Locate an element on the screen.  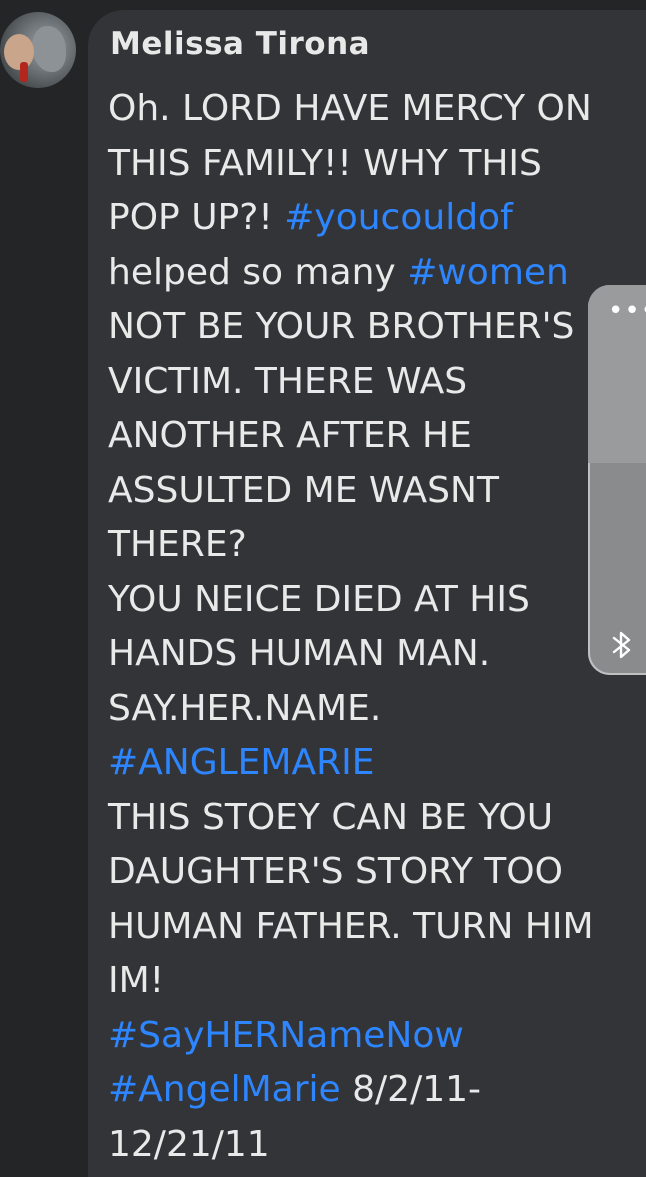
side-panel is located at coordinates (617, 480).